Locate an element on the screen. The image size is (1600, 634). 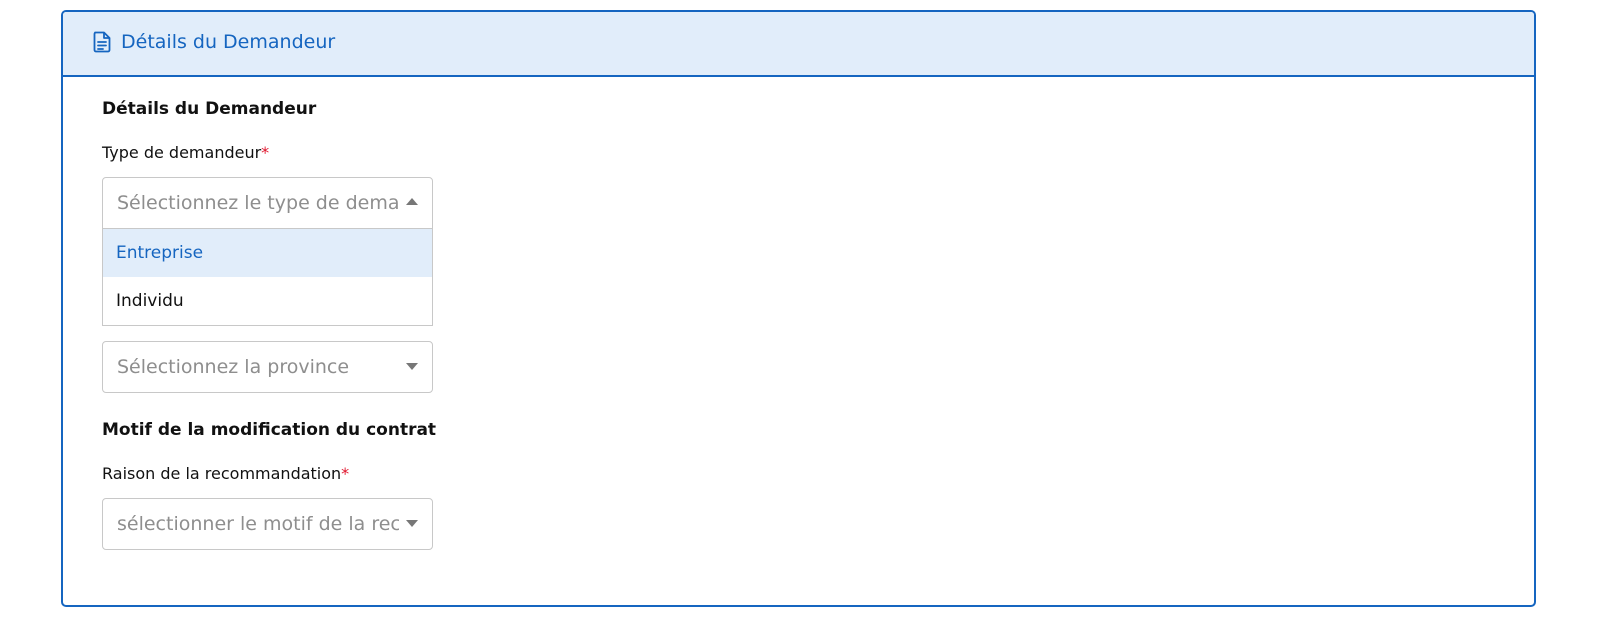
applicant-type-placeholder: Sélectionnez le type de demandeur is located at coordinates (258, 203).